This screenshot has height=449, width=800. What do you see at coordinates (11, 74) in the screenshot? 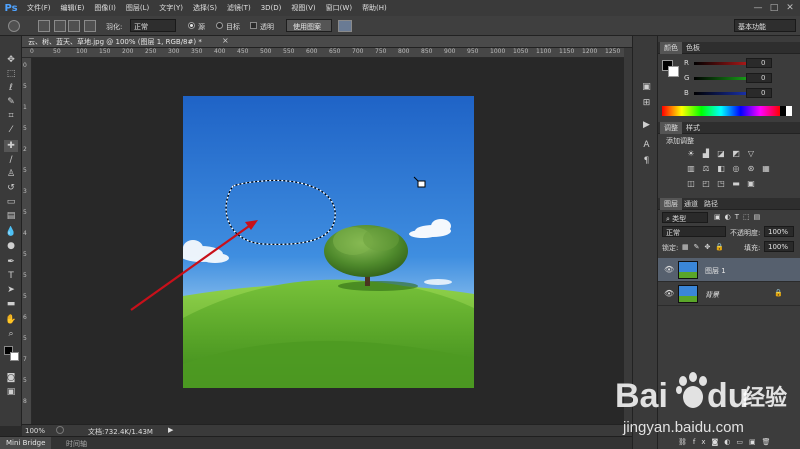
I see `marquee-tool-icon: ⬚` at bounding box center [11, 74].